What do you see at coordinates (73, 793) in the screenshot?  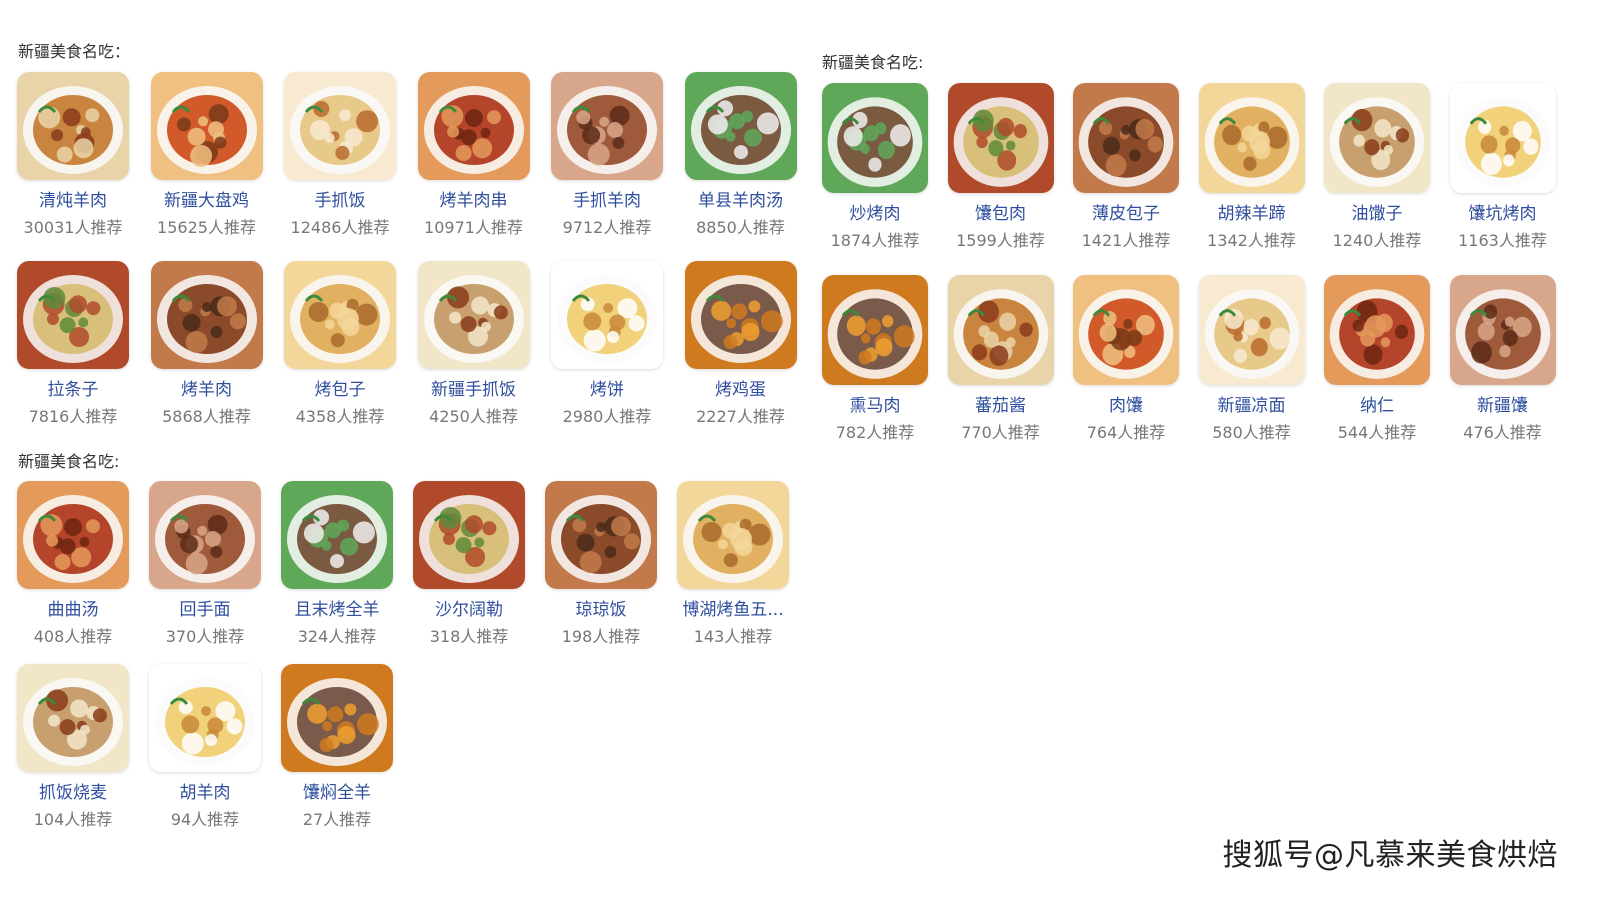 I see `food-name-link: 抓饭烧麦` at bounding box center [73, 793].